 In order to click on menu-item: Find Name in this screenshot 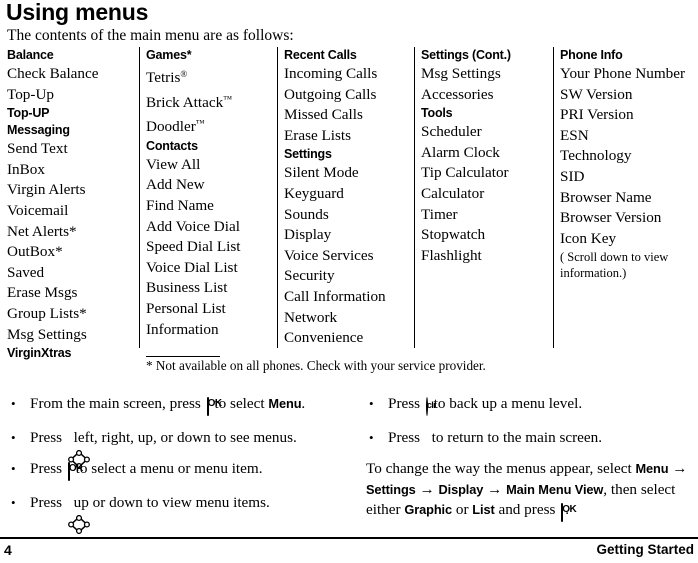, I will do `click(180, 205)`.